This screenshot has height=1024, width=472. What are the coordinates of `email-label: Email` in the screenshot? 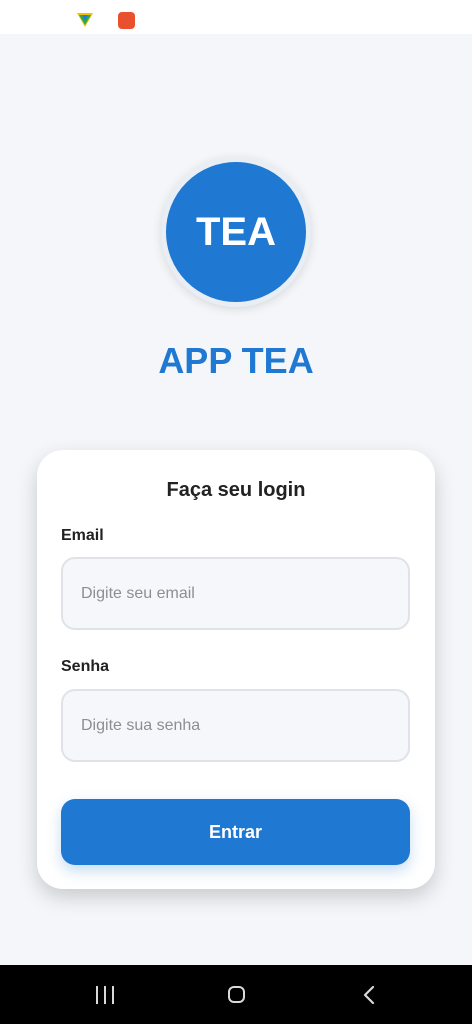 It's located at (82, 535).